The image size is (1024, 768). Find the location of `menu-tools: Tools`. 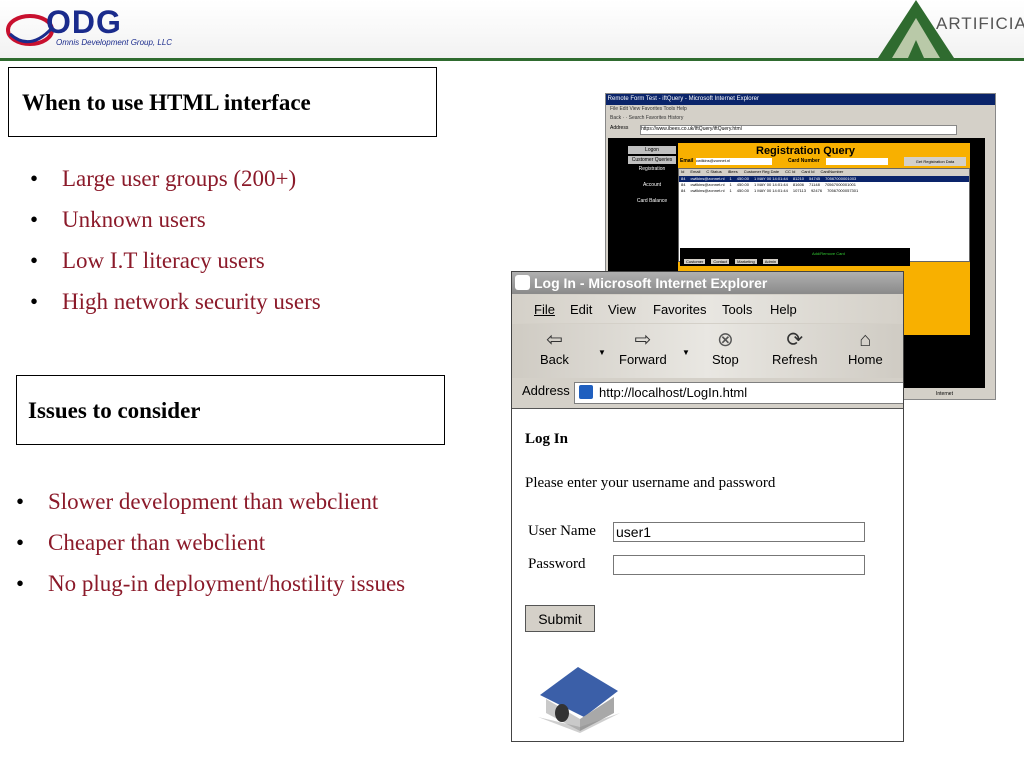

menu-tools: Tools is located at coordinates (737, 309).